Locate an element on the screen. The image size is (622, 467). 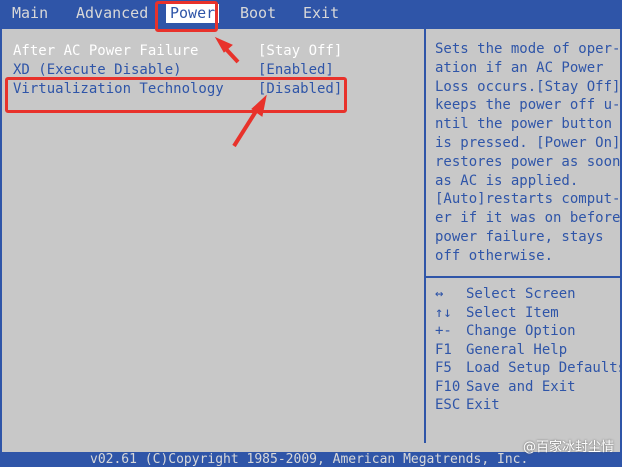
tab-main: Main is located at coordinates (30, 13).